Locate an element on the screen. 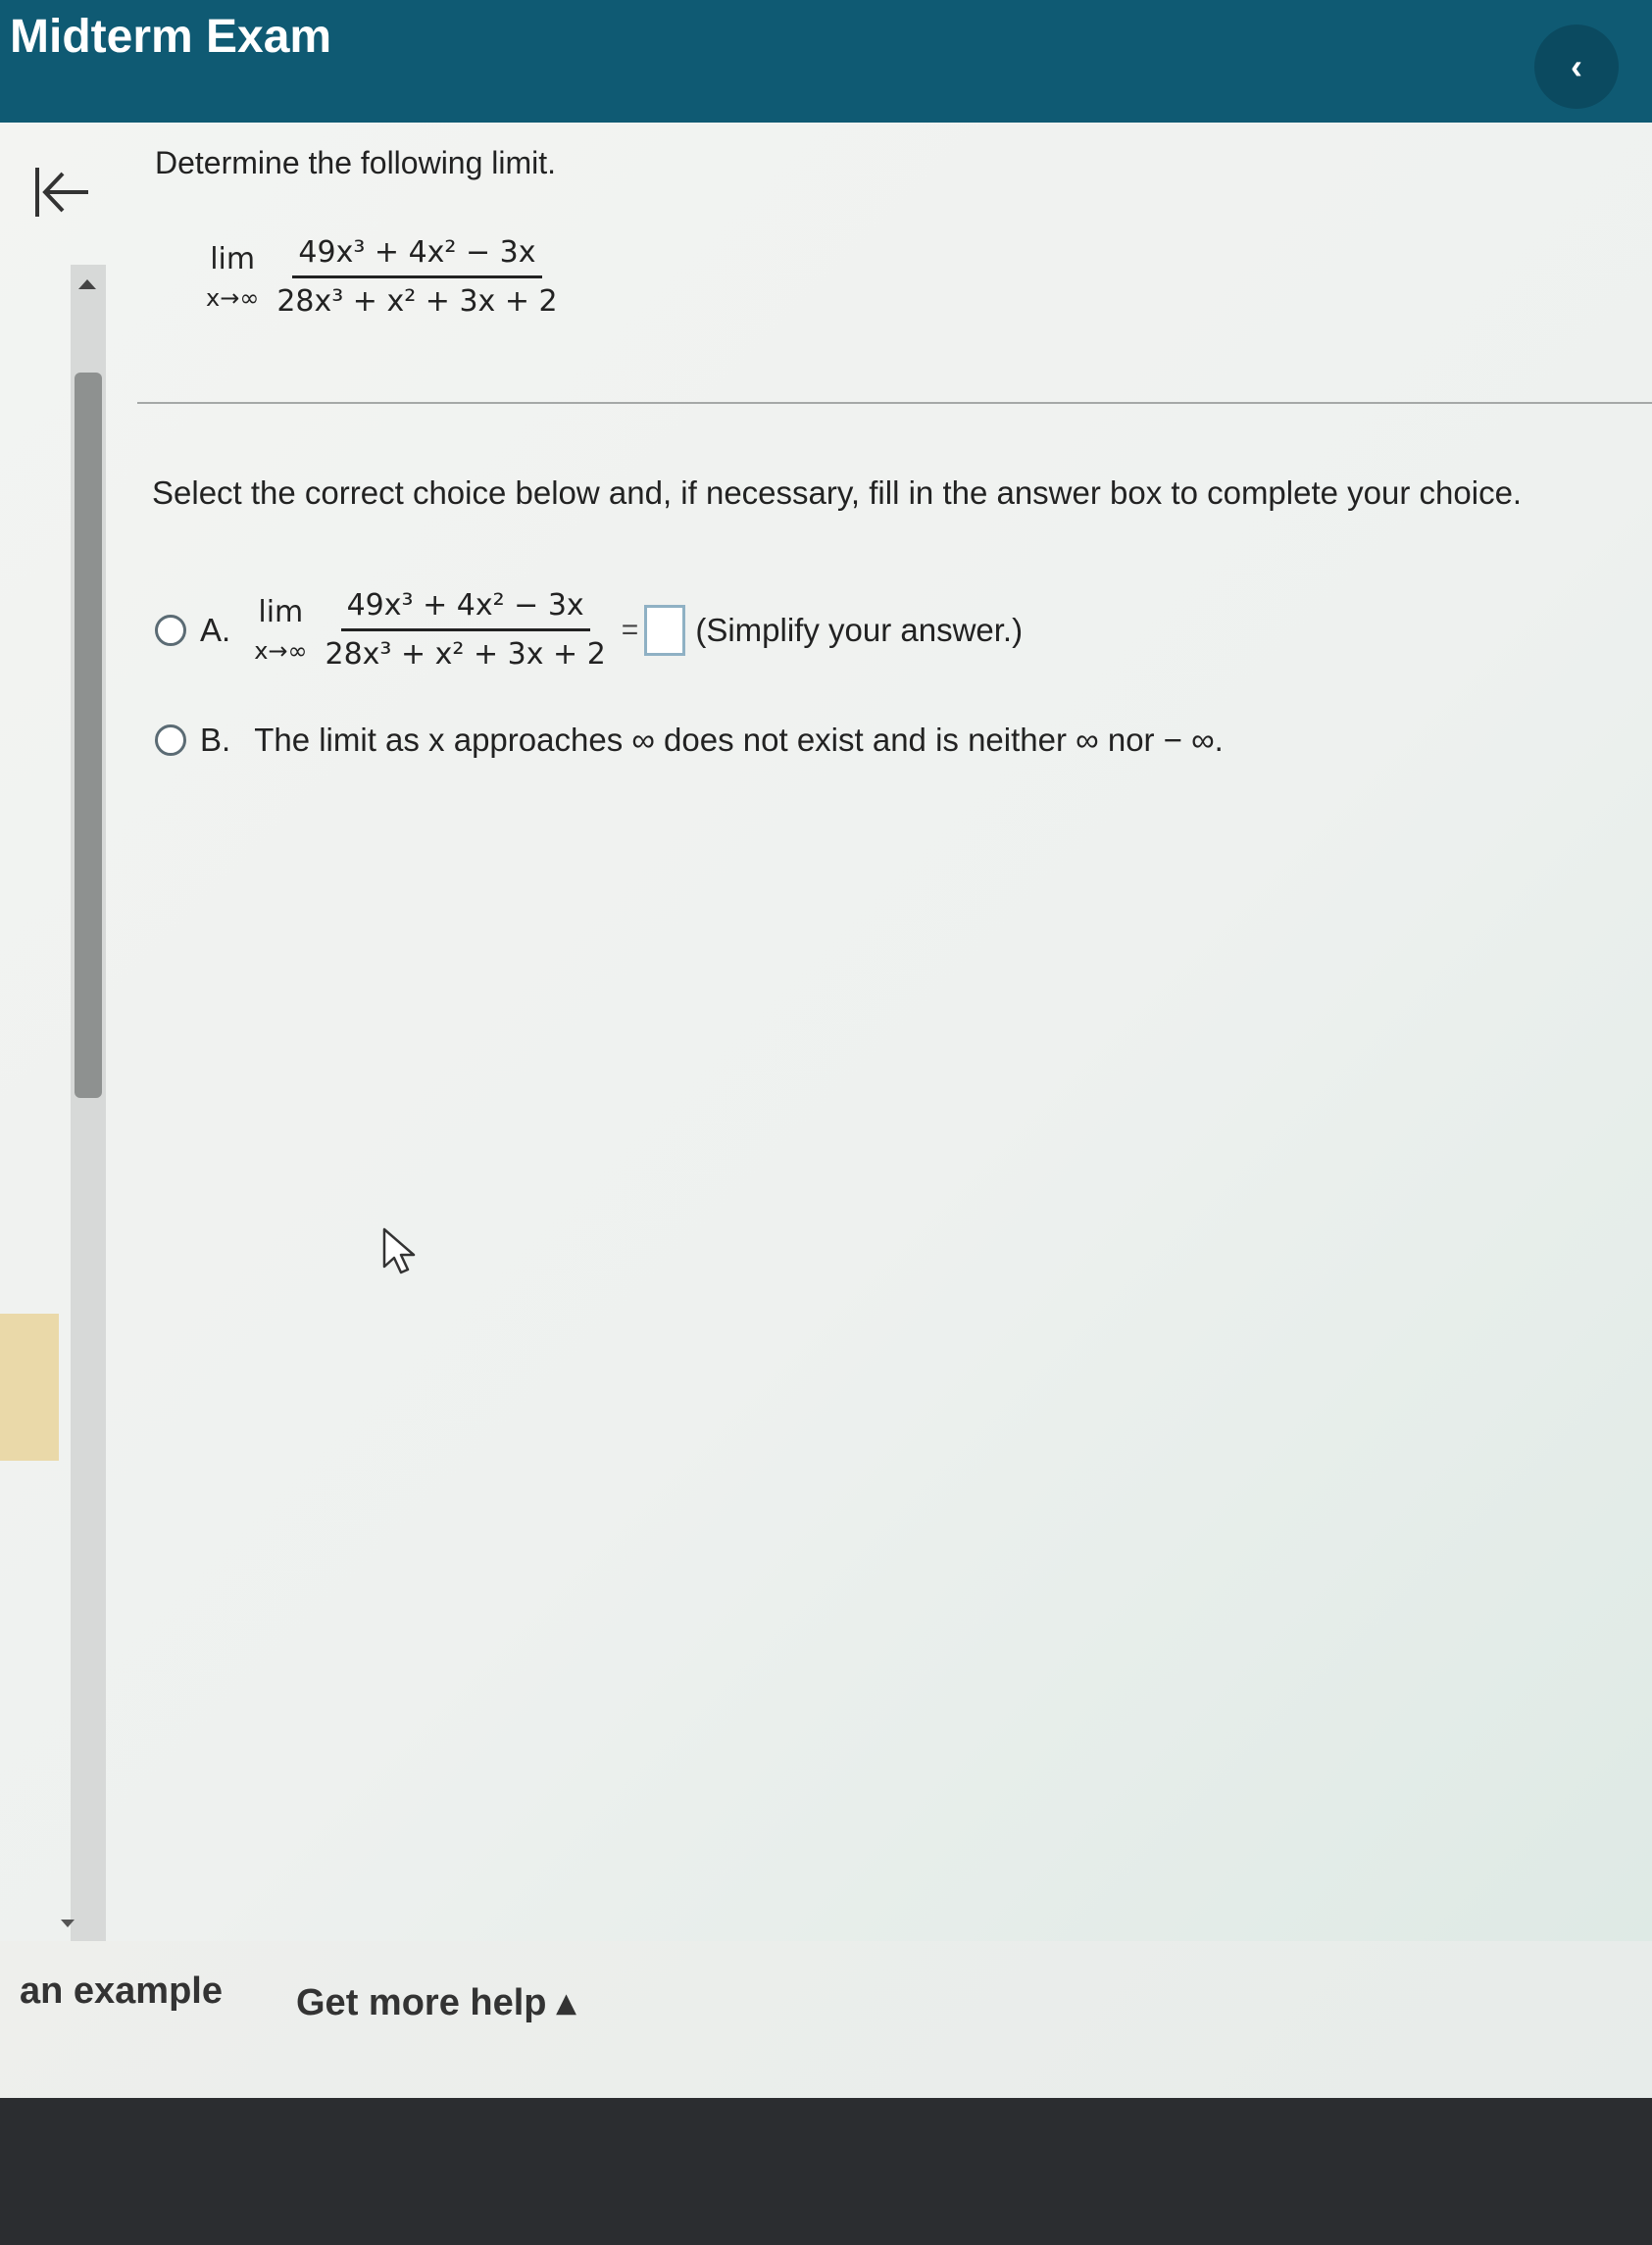  simplify-hint: (Simplify your answer.) is located at coordinates (860, 629).